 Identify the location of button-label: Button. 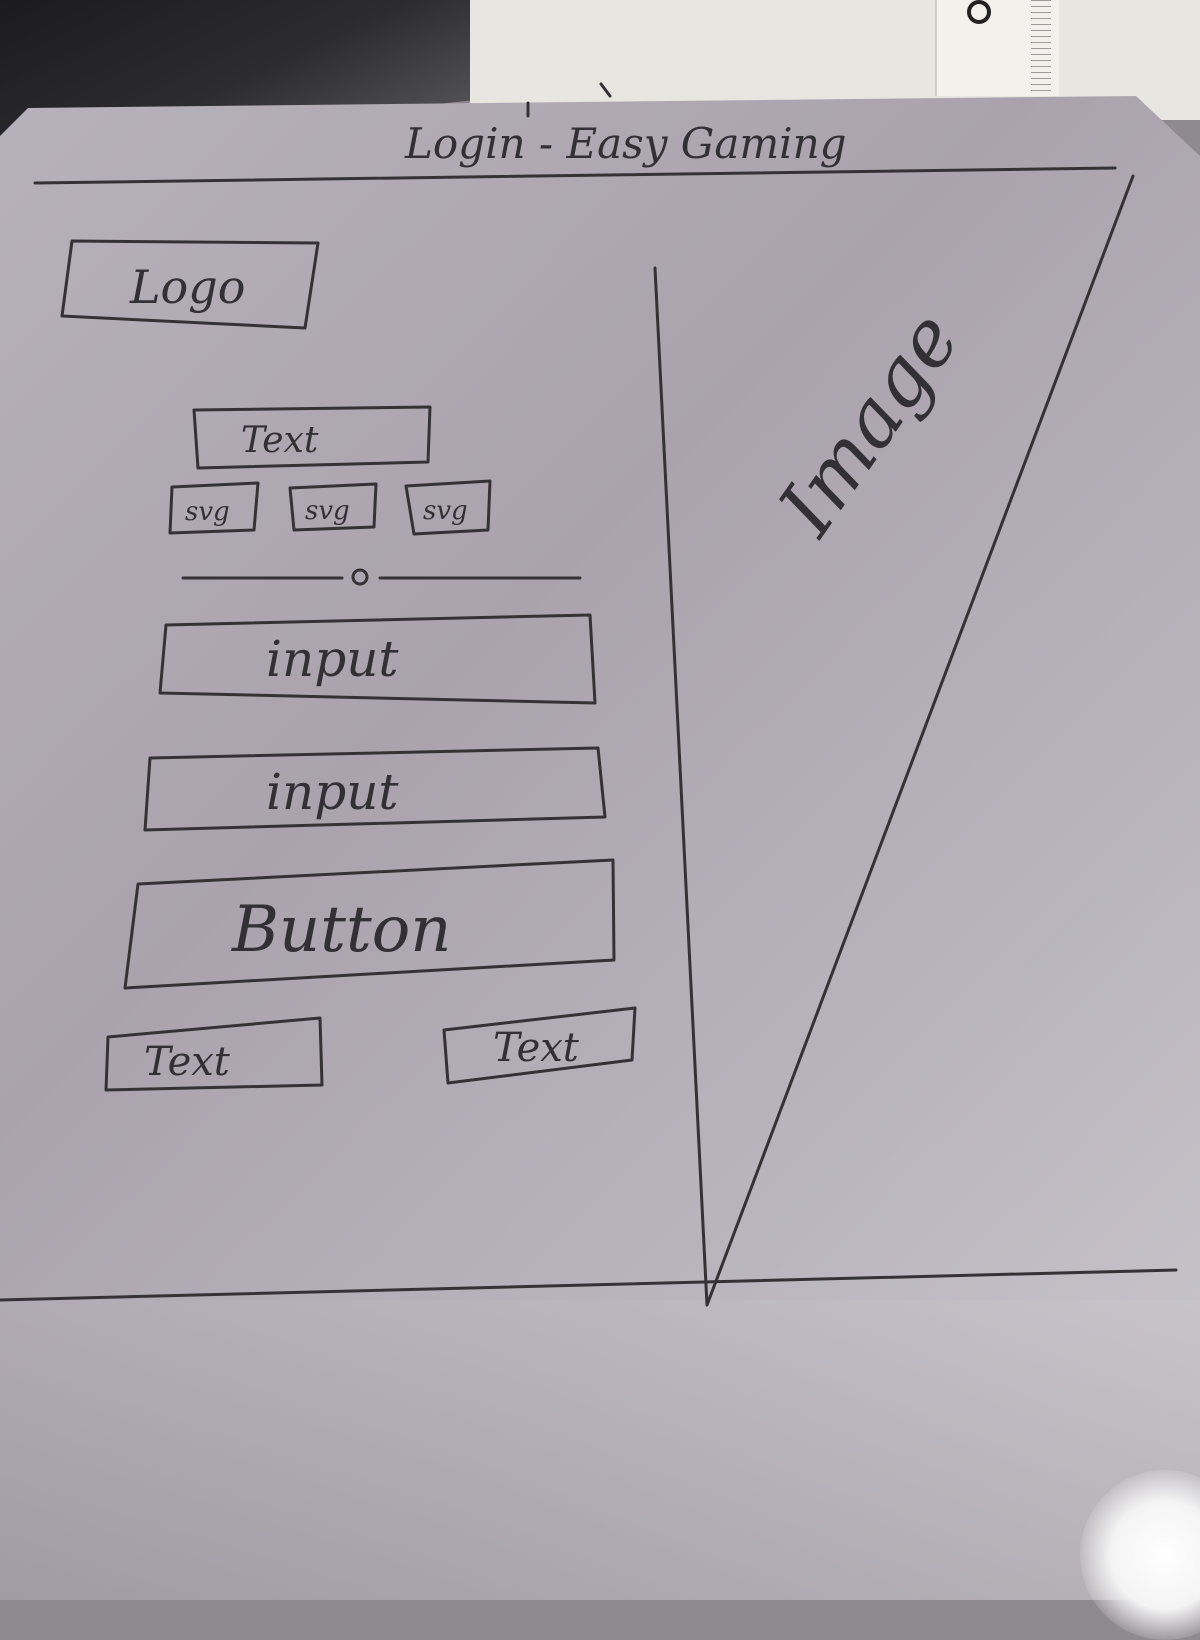
(341, 930).